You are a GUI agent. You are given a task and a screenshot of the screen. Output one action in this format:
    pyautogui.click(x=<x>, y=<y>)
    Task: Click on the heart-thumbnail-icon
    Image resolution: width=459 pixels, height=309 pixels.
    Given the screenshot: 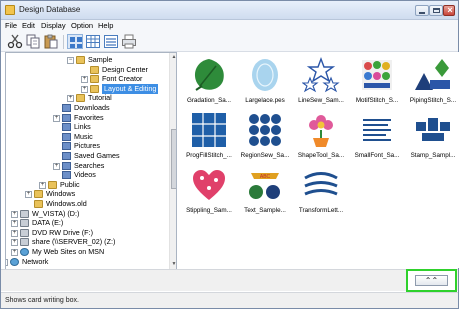 What is the action you would take?
    pyautogui.click(x=209, y=185)
    